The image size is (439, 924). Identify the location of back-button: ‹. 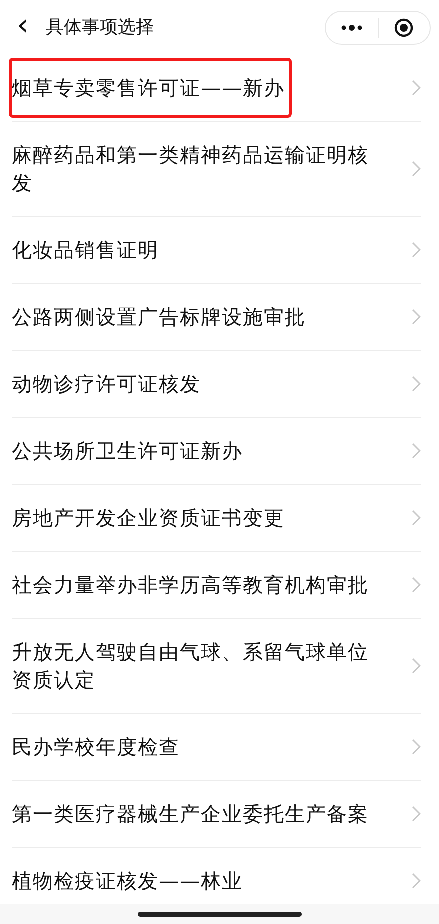
(23, 27).